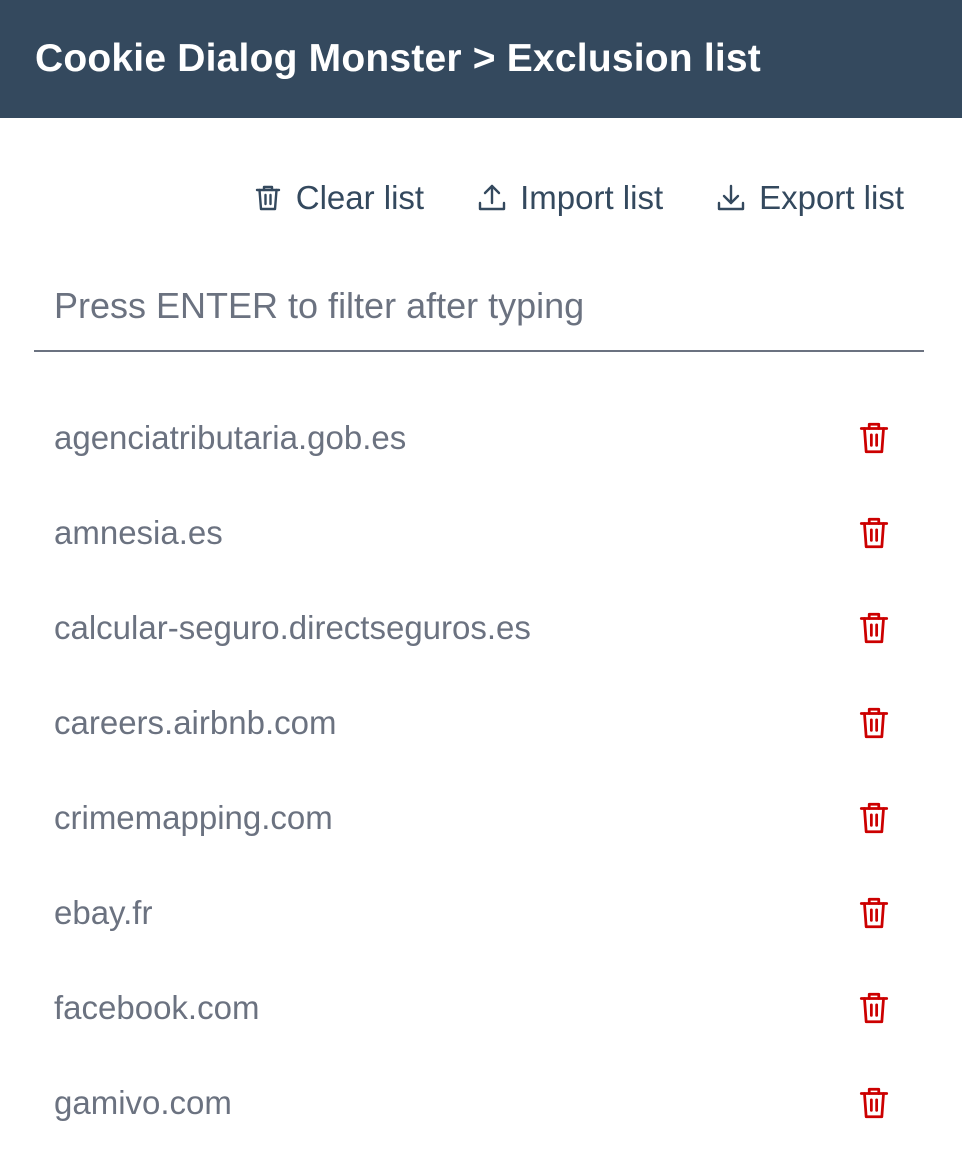  What do you see at coordinates (479, 437) in the screenshot?
I see `list-item: agenciatributaria.gob.es` at bounding box center [479, 437].